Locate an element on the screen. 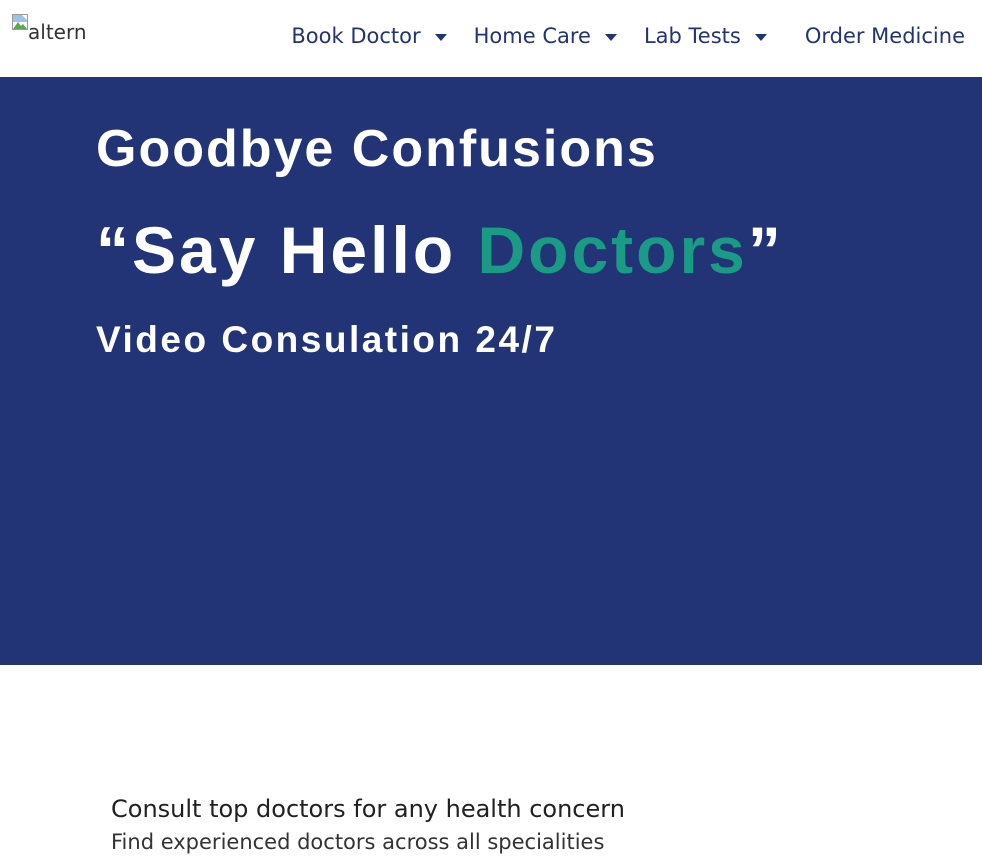 This screenshot has height=867, width=982. nav-lab-tests: Lab Tests is located at coordinates (705, 36).